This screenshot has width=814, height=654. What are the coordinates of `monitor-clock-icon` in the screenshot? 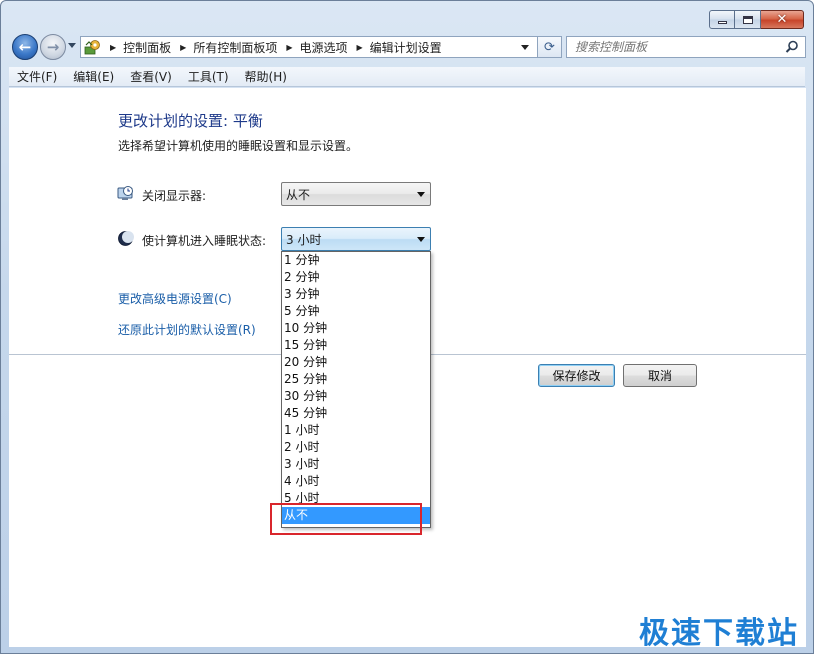 It's located at (125, 193).